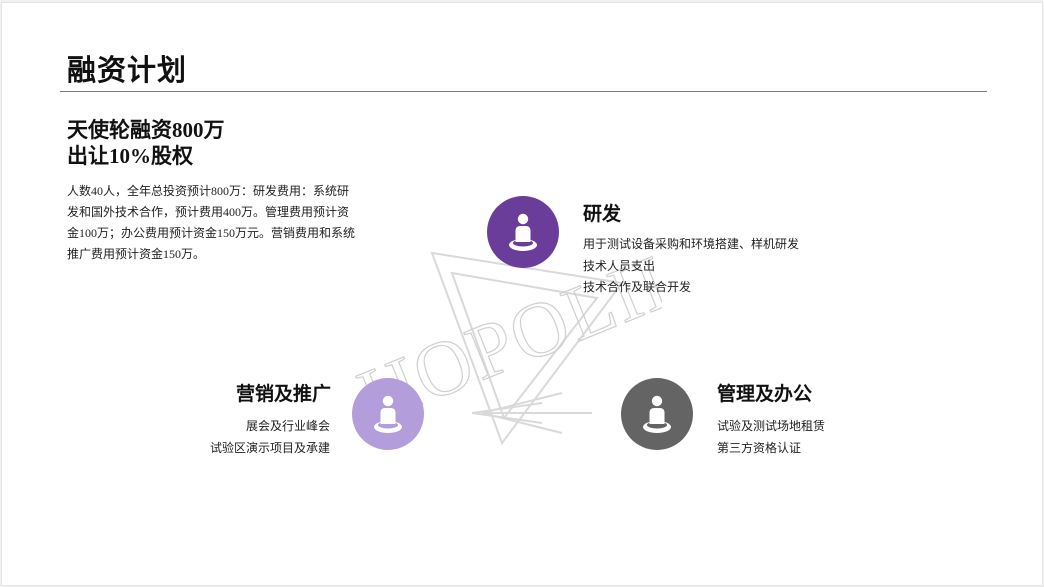 The image size is (1044, 587). What do you see at coordinates (637, 287) in the screenshot?
I see `list-item: 技术合作及联合开发` at bounding box center [637, 287].